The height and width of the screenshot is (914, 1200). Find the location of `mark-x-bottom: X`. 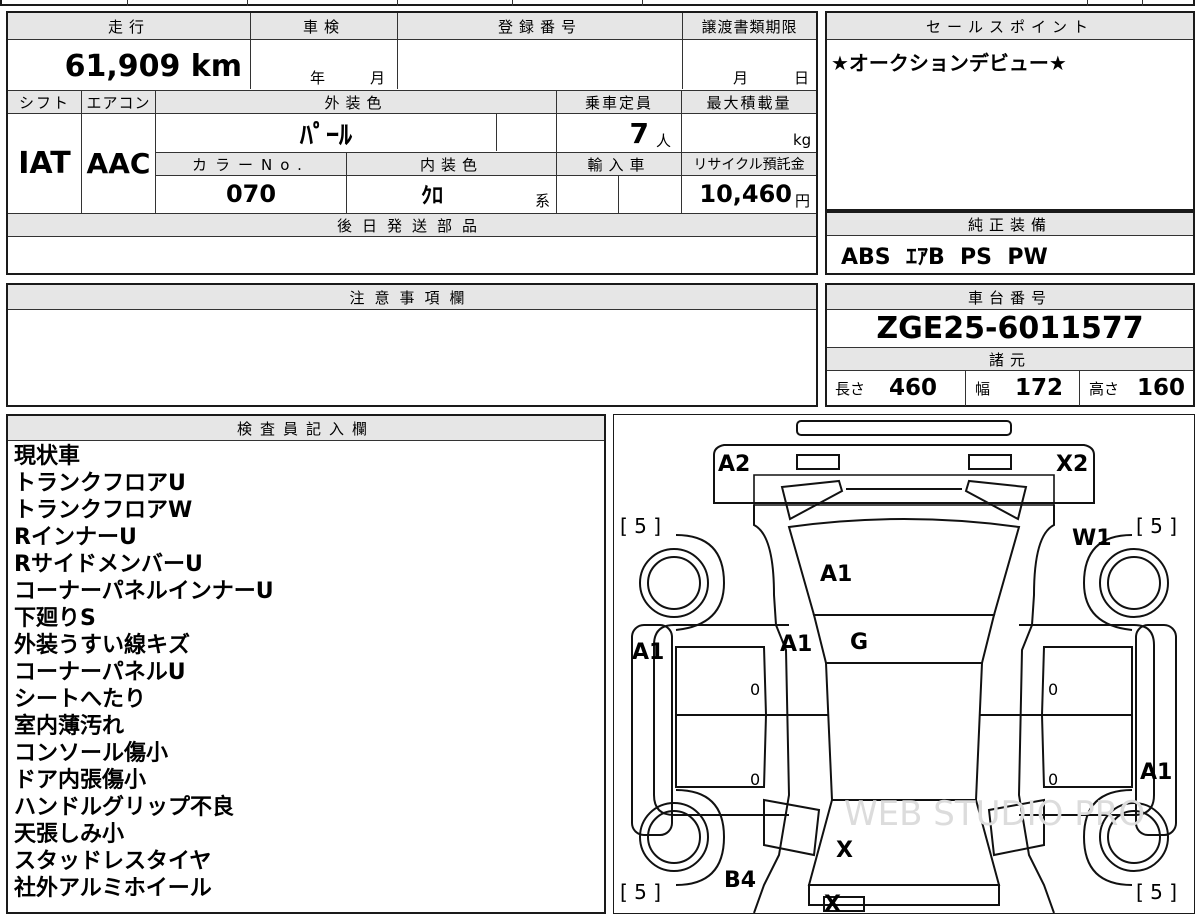

mark-x-bottom: X is located at coordinates (832, 902).